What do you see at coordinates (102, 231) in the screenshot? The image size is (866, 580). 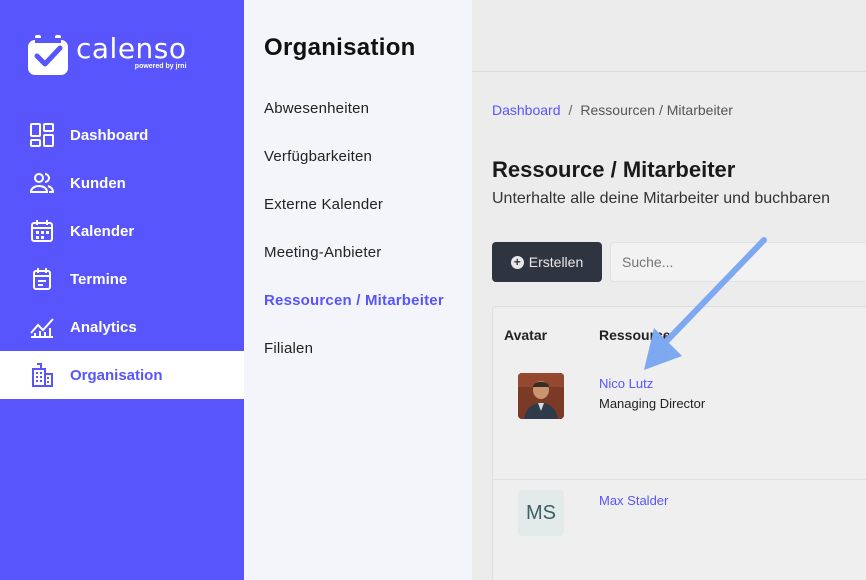 I see `sidebar-item-label: Kalender` at bounding box center [102, 231].